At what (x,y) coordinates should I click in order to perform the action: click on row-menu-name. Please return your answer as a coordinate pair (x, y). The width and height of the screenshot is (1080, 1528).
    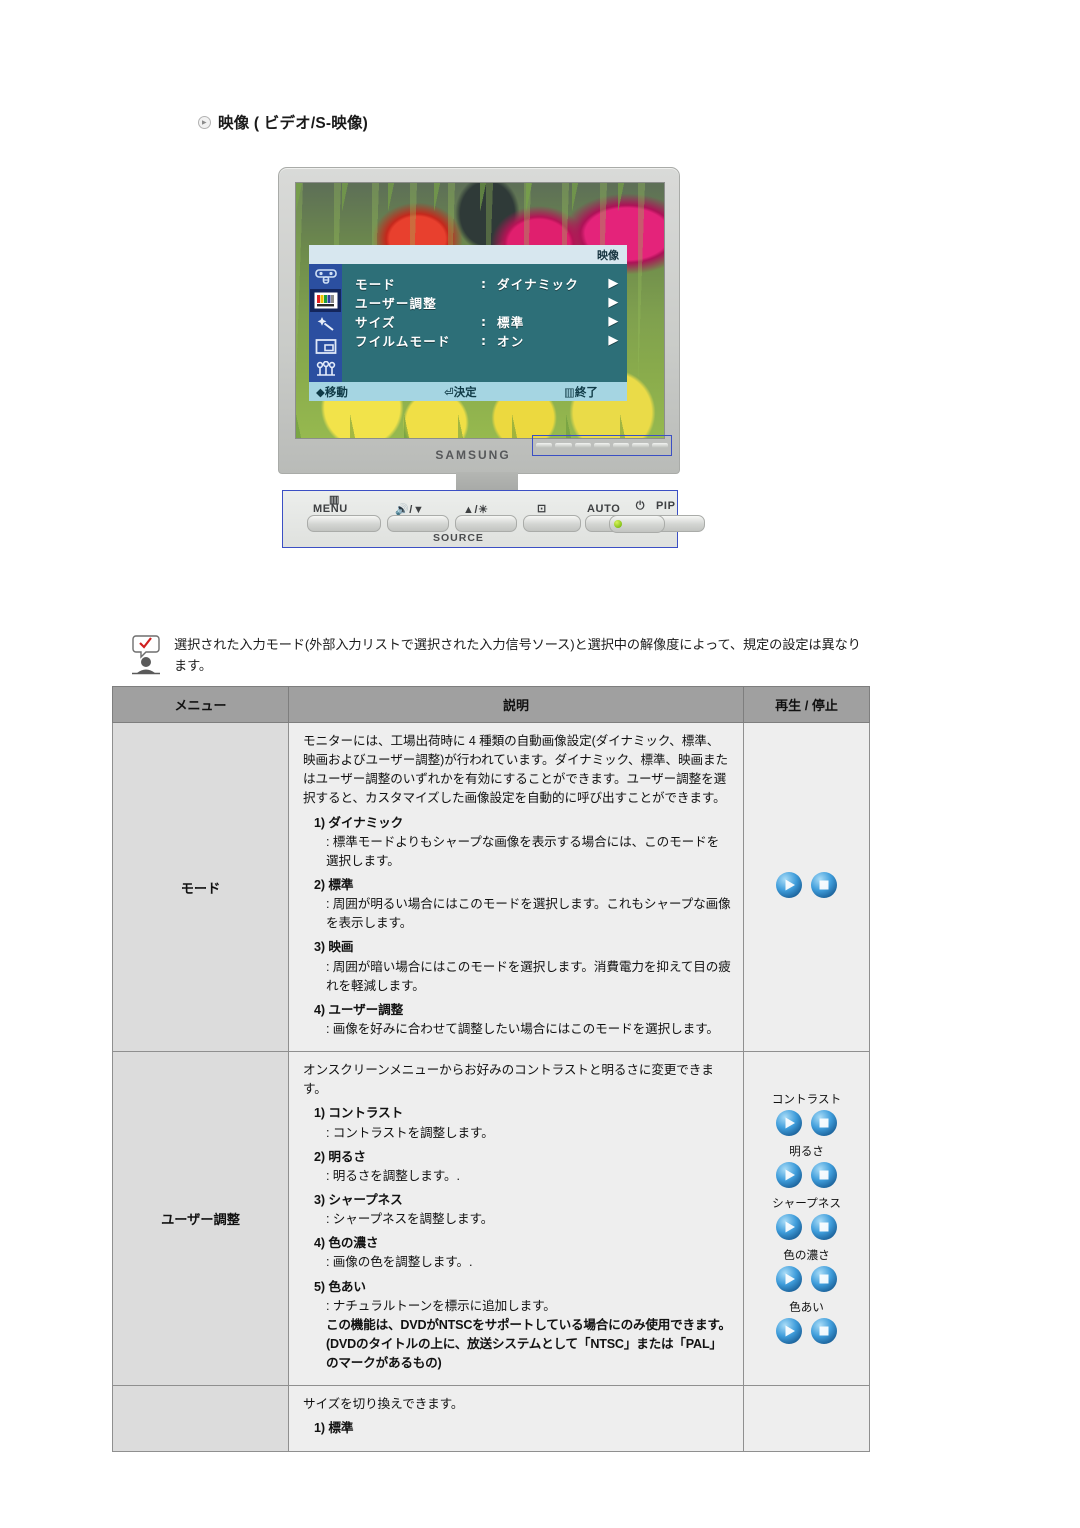
    Looking at the image, I should click on (200, 1418).